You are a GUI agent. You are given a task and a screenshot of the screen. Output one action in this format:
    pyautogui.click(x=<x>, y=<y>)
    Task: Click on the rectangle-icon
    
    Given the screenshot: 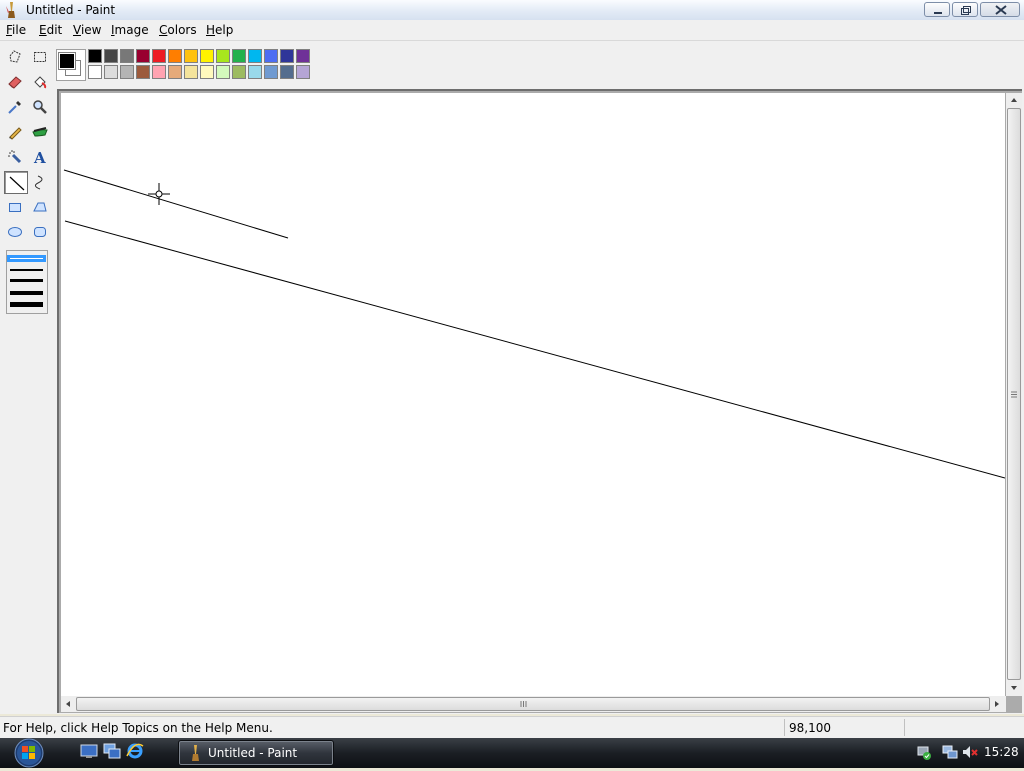 What is the action you would take?
    pyautogui.click(x=15, y=207)
    